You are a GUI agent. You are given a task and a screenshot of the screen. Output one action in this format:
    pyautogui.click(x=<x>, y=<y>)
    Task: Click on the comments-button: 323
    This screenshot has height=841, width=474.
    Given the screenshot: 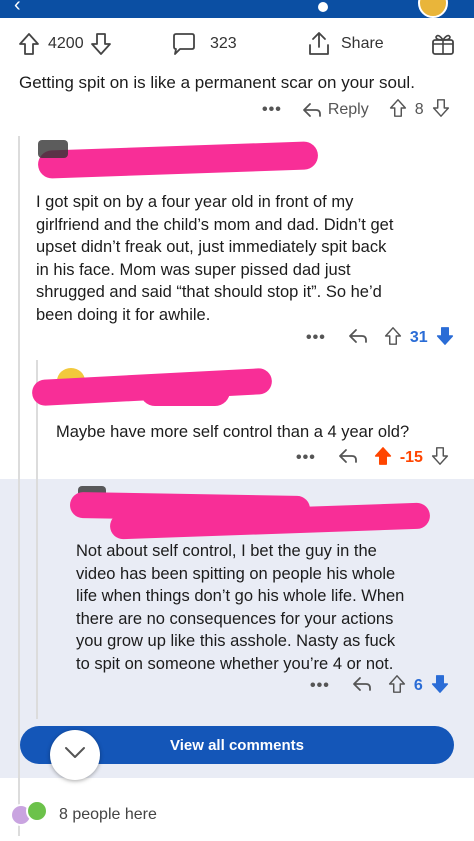 What is the action you would take?
    pyautogui.click(x=204, y=44)
    